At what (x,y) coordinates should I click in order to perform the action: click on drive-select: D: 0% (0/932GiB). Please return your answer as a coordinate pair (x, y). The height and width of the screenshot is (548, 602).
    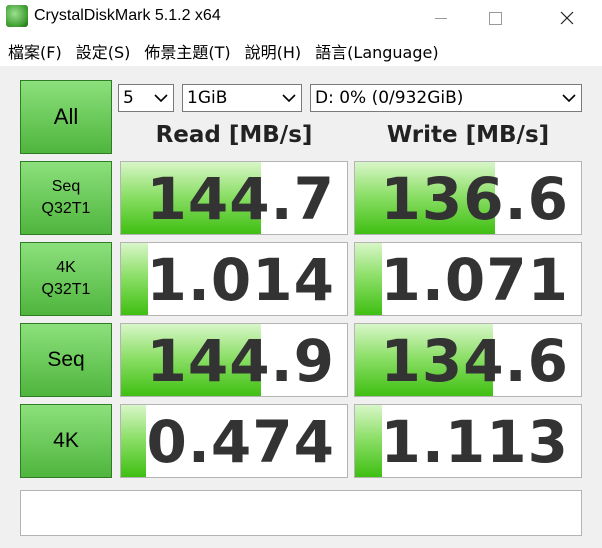
    Looking at the image, I should click on (446, 98).